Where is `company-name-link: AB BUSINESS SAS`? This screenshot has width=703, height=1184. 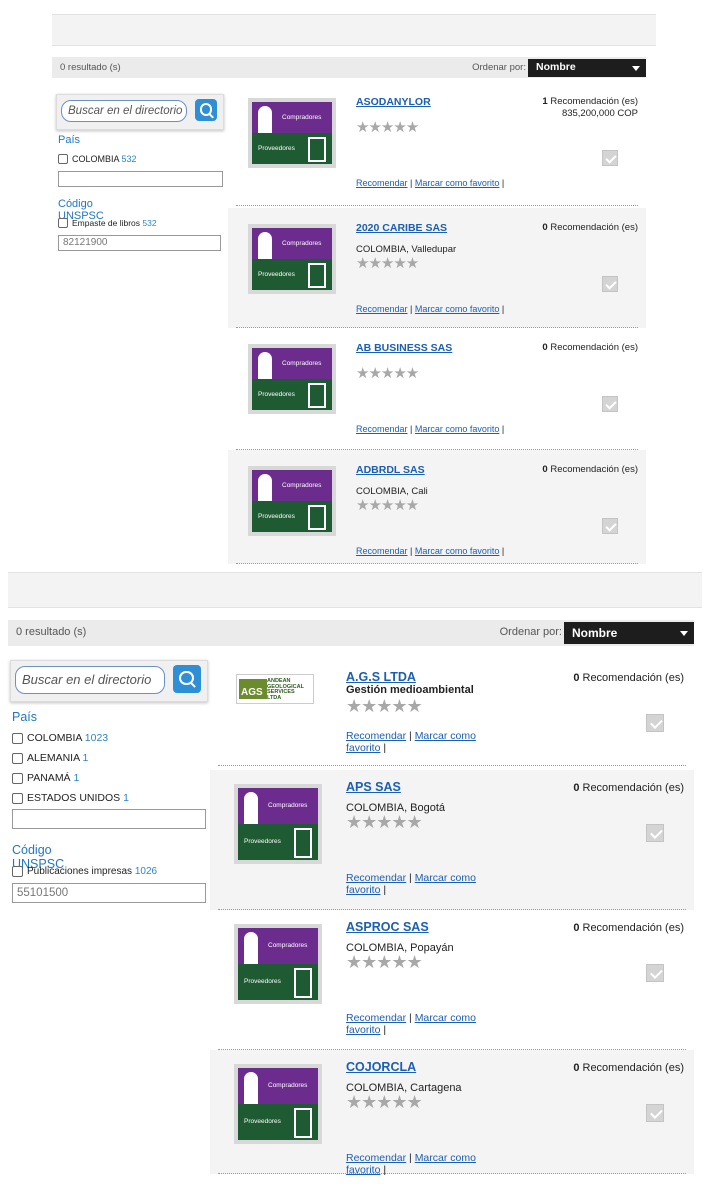
company-name-link: AB BUSINESS SAS is located at coordinates (404, 348).